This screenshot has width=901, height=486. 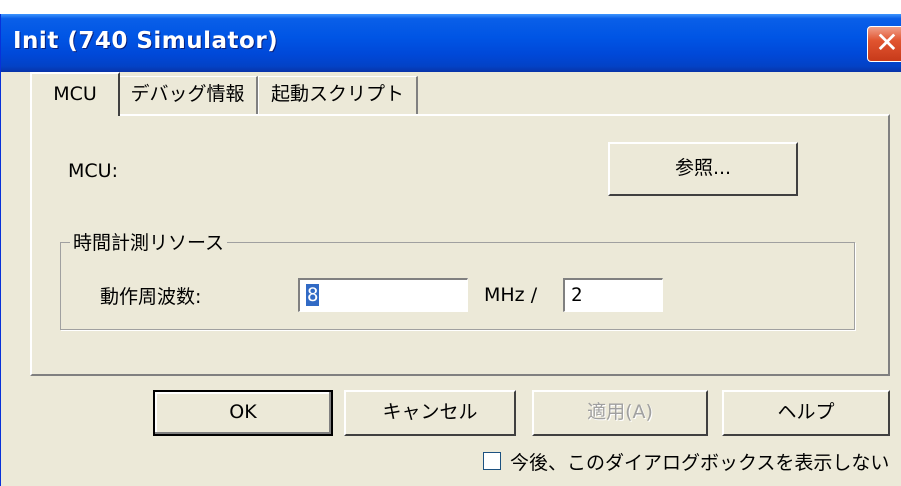 I want to click on help-button-label: ヘルプ, so click(x=806, y=412).